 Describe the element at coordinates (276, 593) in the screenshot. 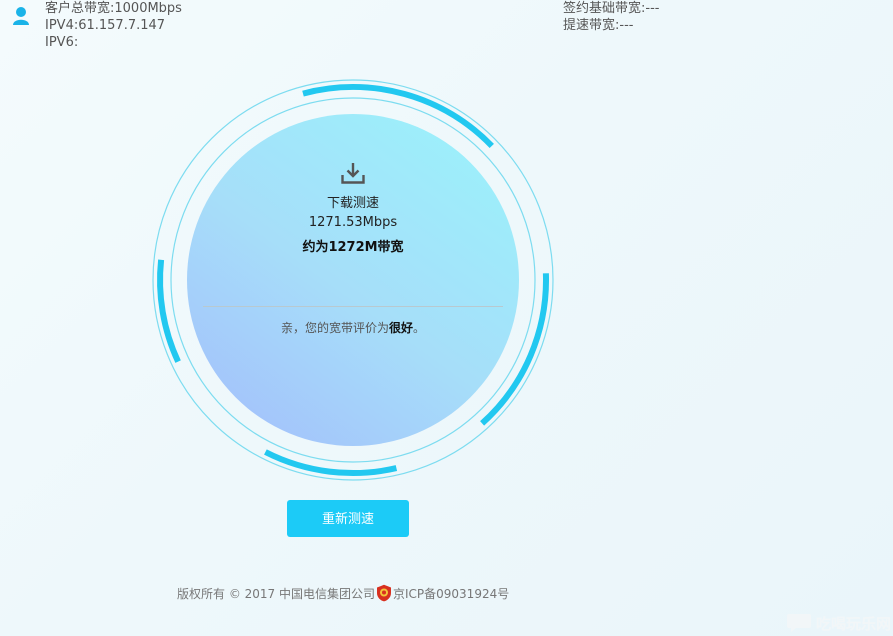

I see `copyright-text: 版权所有 © 2017 中国电信集团公司` at that location.